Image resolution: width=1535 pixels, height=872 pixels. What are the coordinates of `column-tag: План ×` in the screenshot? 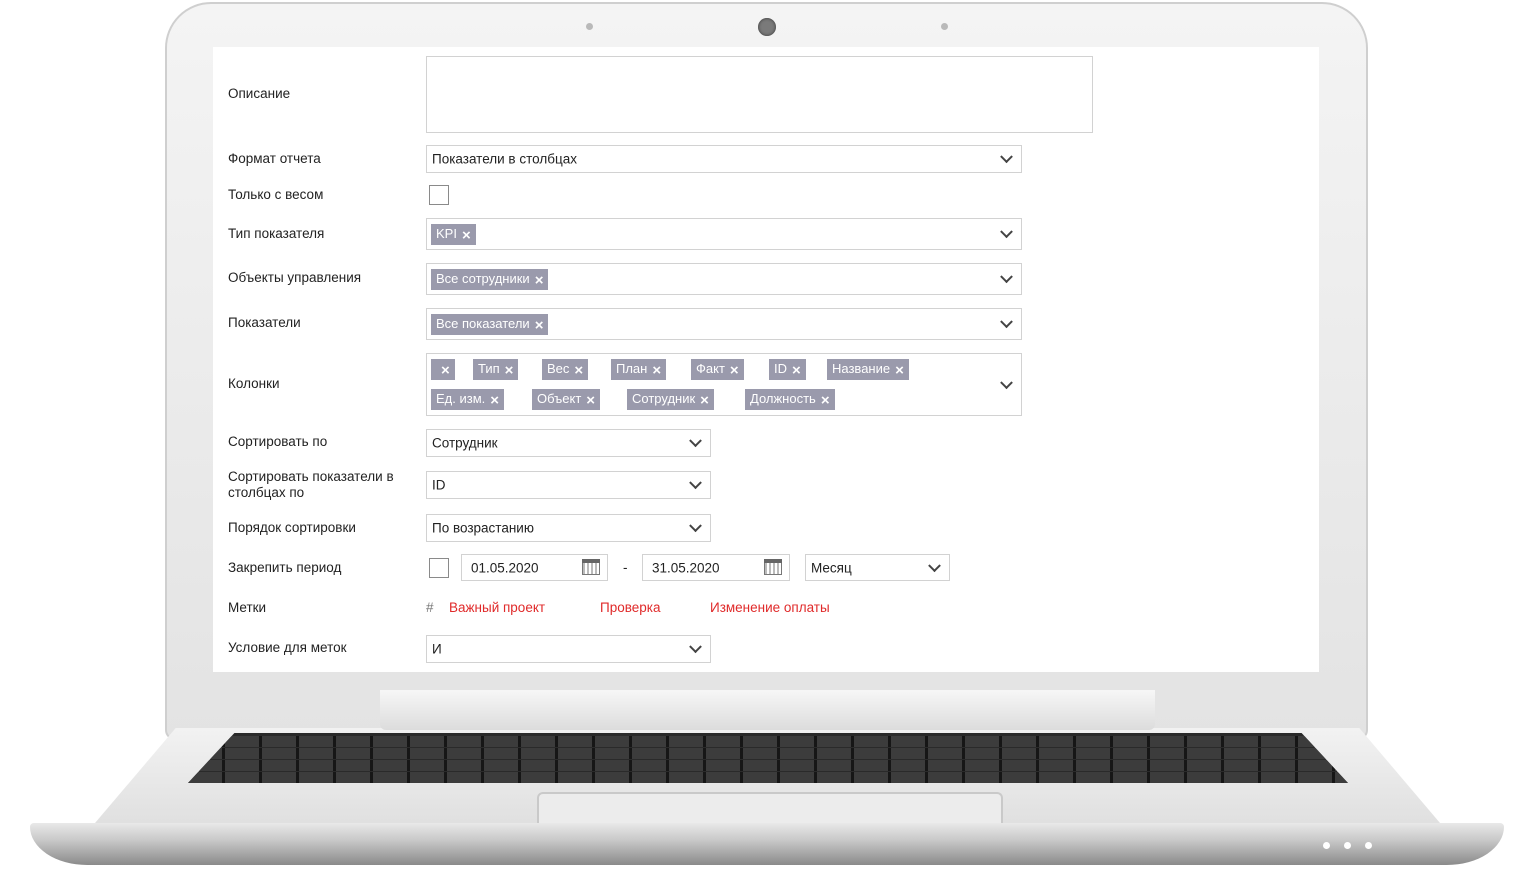 It's located at (639, 369).